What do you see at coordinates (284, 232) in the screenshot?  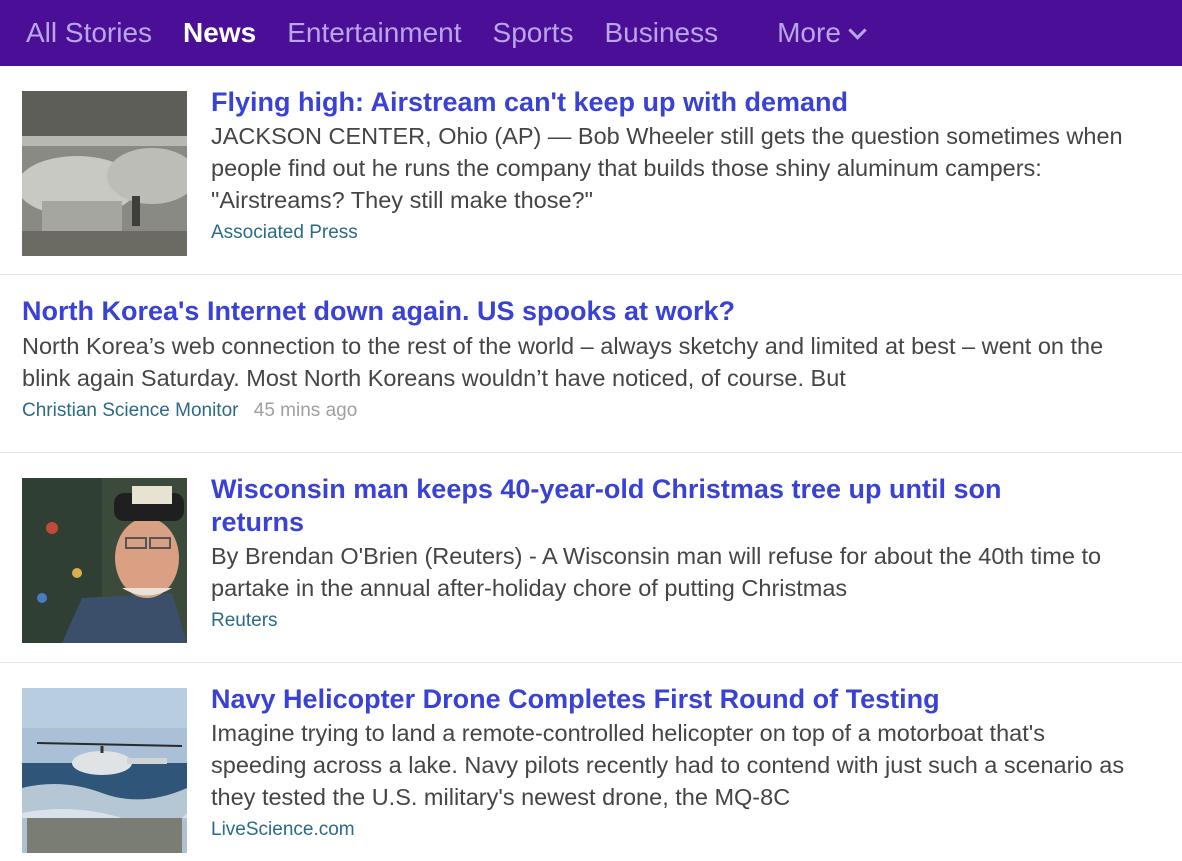 I see `story-source: Associated Press` at bounding box center [284, 232].